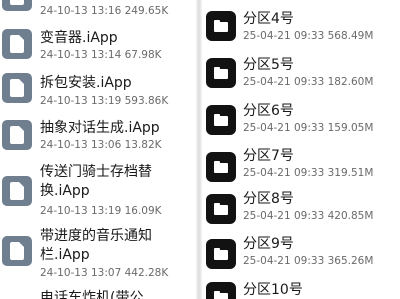 The height and width of the screenshot is (299, 400). What do you see at coordinates (79, 38) in the screenshot?
I see `file-name: 变音器.iApp` at bounding box center [79, 38].